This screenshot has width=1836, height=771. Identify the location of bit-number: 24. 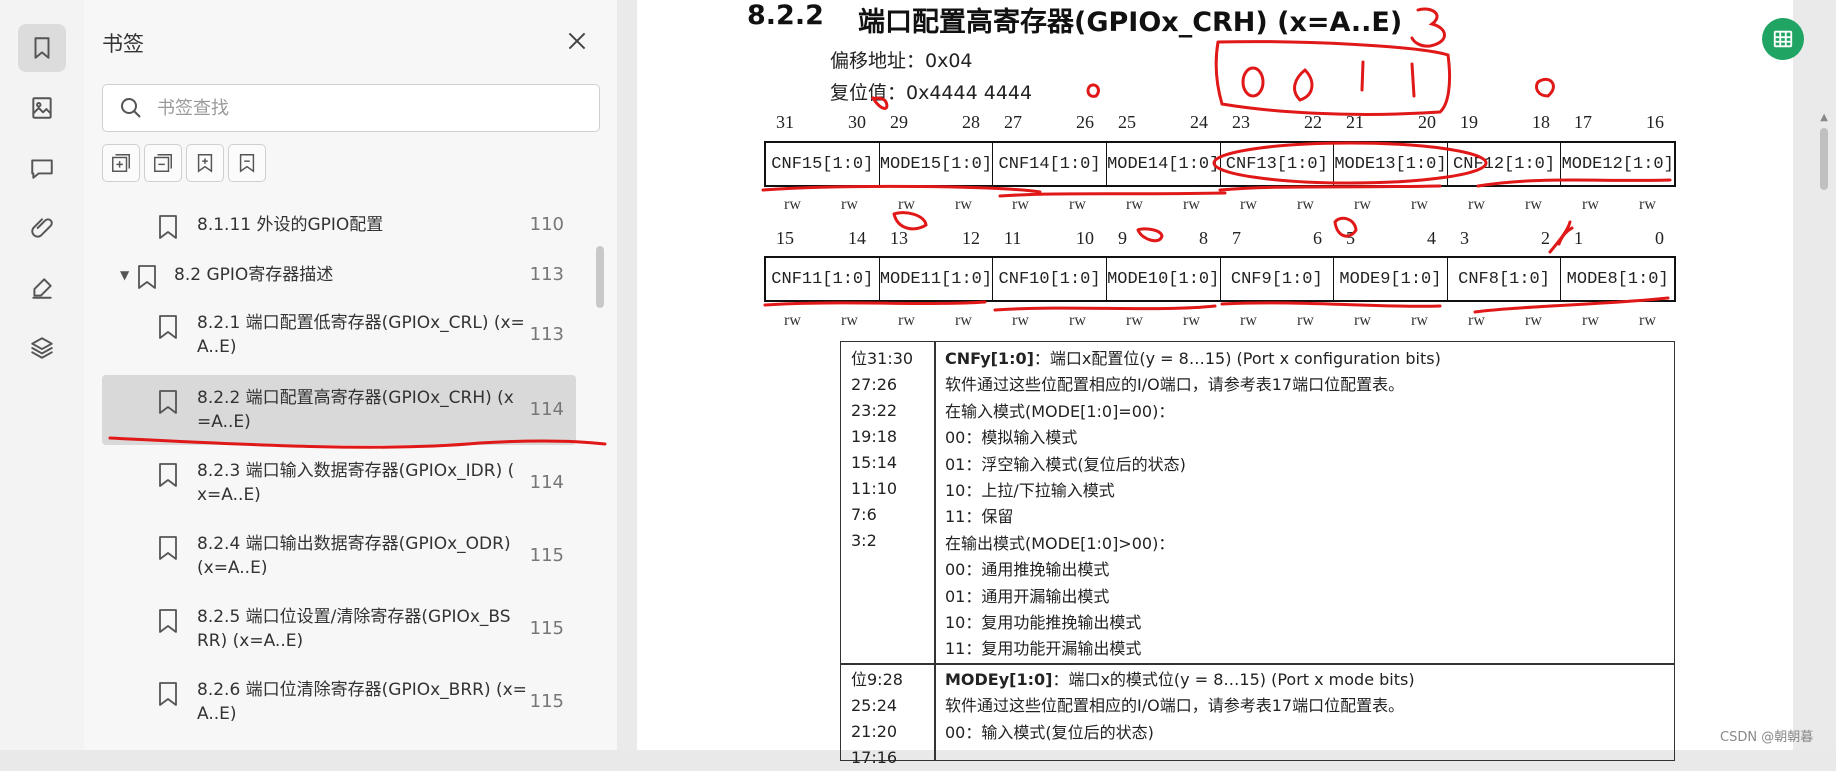
(1199, 122).